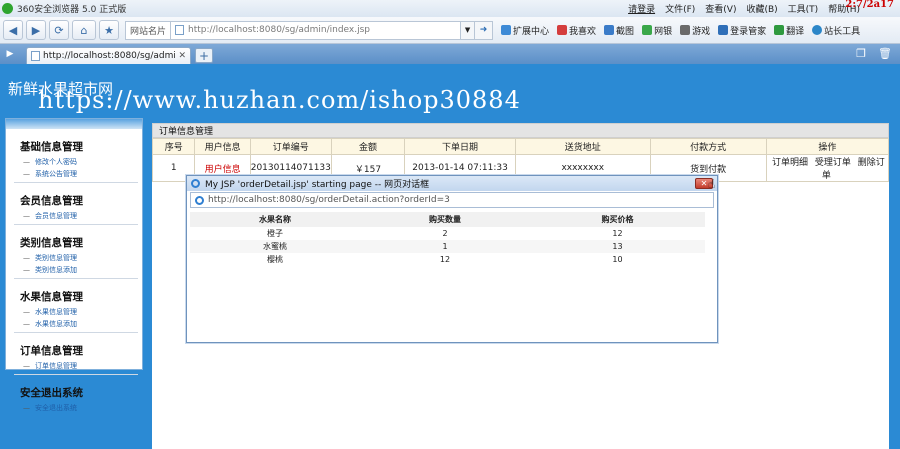 This screenshot has width=900, height=449. I want to click on order-detail-link: 订单明细, so click(790, 163).